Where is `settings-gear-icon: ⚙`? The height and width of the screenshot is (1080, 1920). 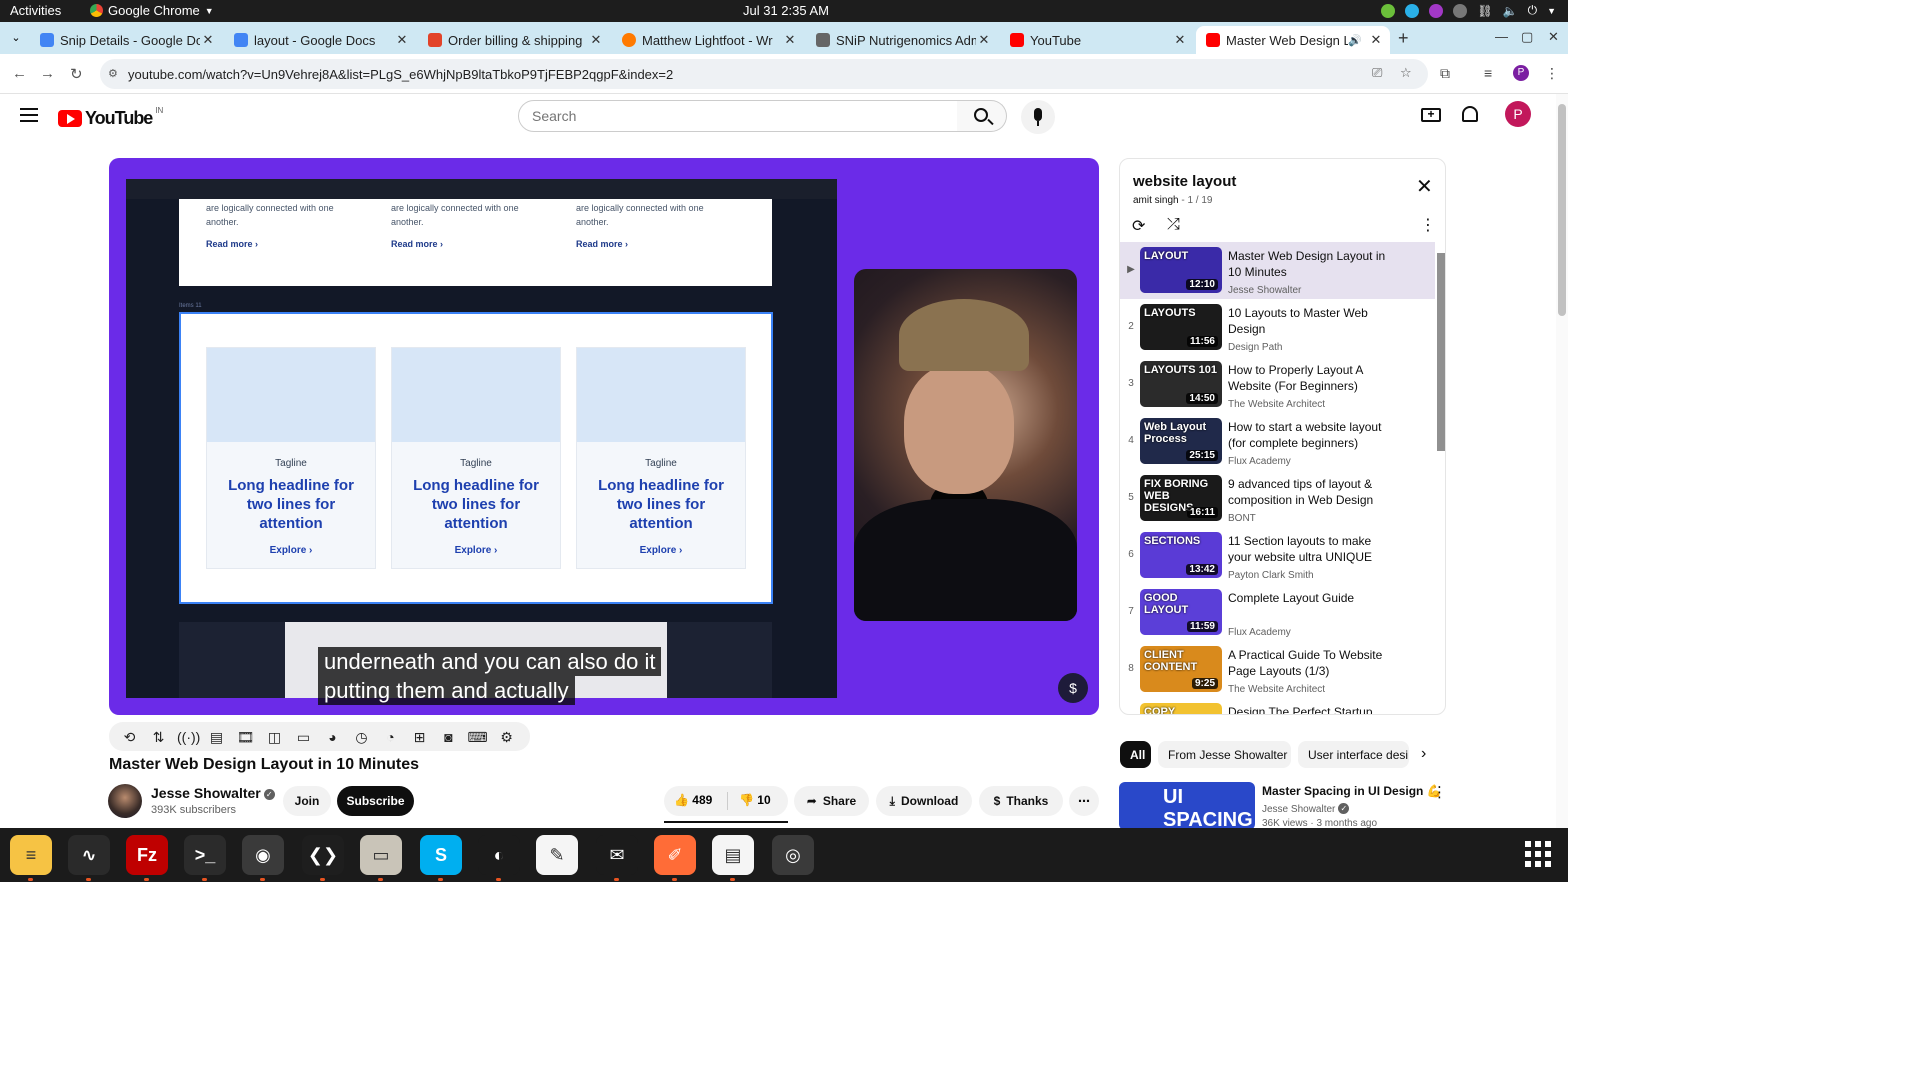 settings-gear-icon: ⚙ is located at coordinates (506, 737).